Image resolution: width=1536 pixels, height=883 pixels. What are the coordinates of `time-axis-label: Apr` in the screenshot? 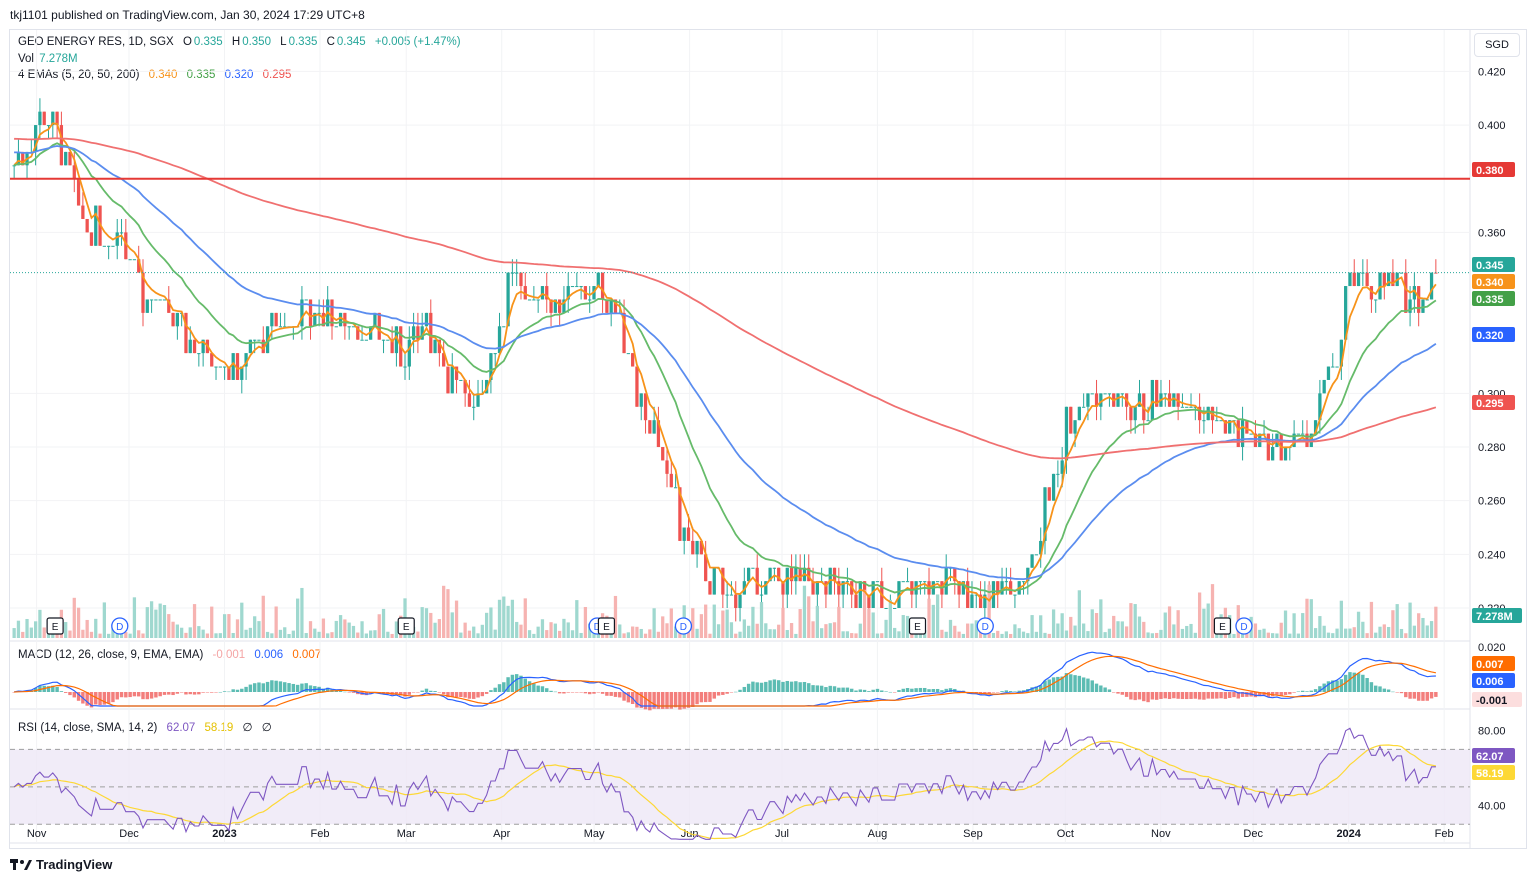 It's located at (501, 834).